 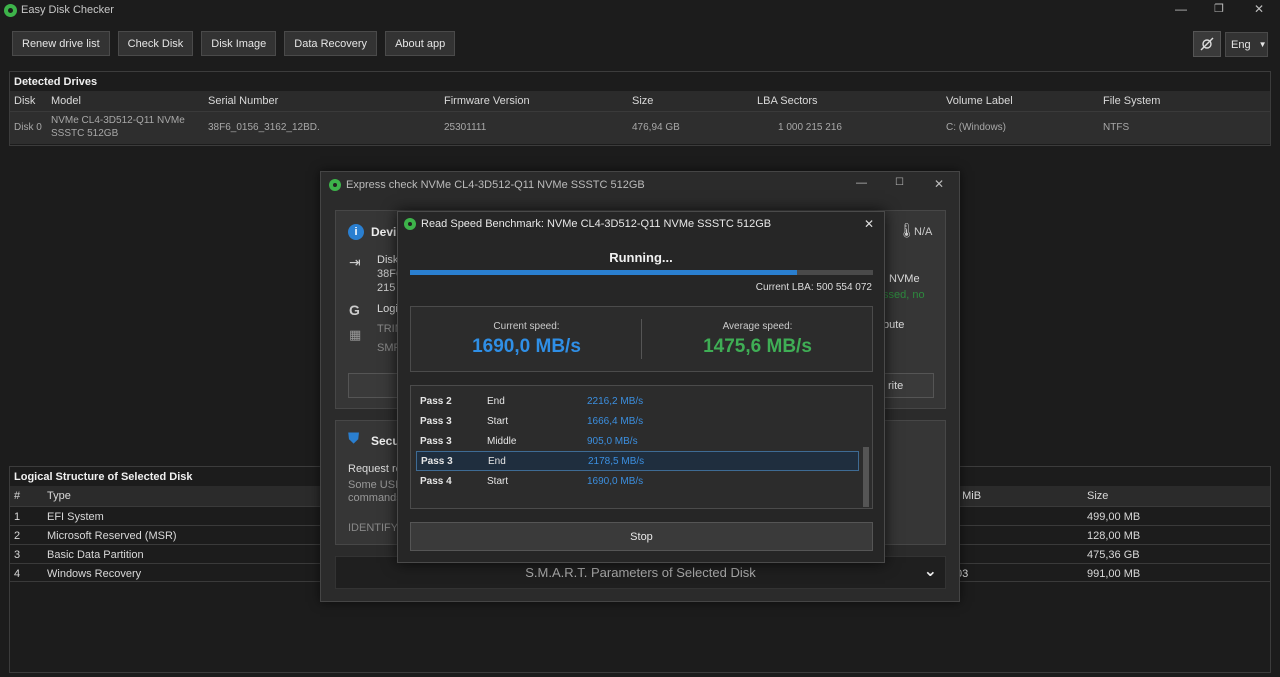 What do you see at coordinates (1114, 574) in the screenshot?
I see `row-size: 991,00 MB` at bounding box center [1114, 574].